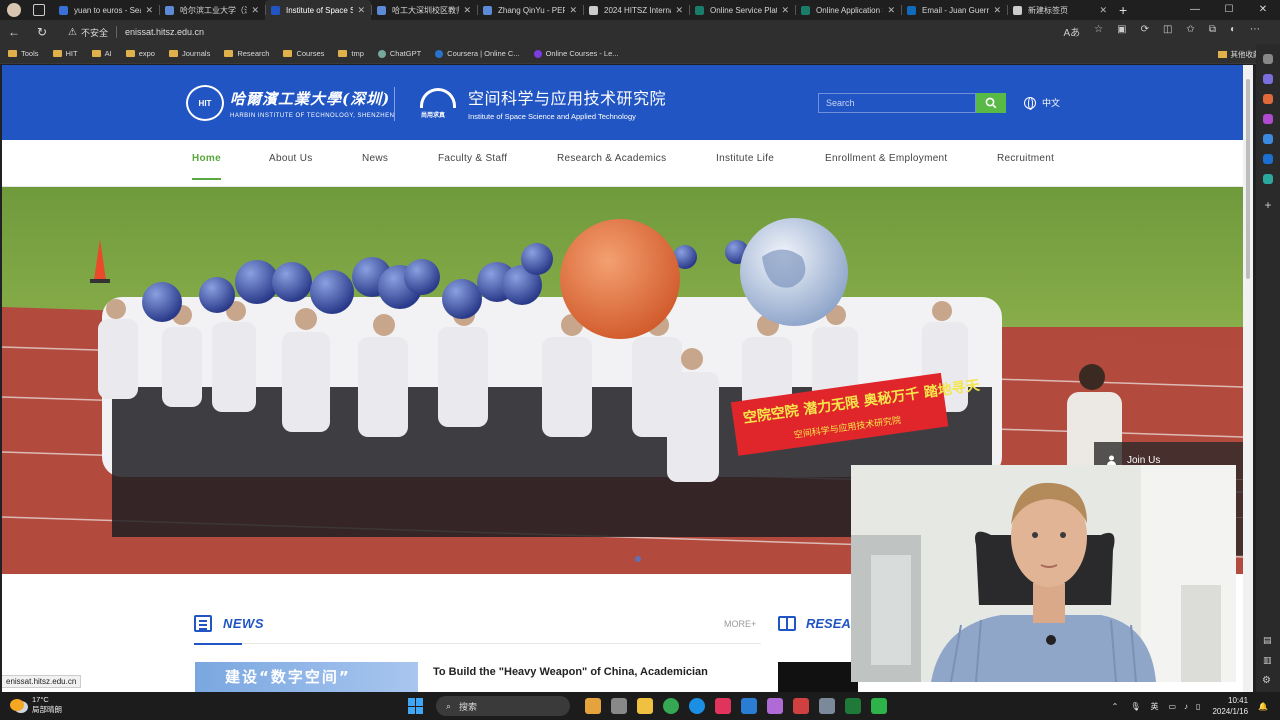 The height and width of the screenshot is (720, 1280). Describe the element at coordinates (14, 32) in the screenshot. I see `back-icon: ←` at that location.